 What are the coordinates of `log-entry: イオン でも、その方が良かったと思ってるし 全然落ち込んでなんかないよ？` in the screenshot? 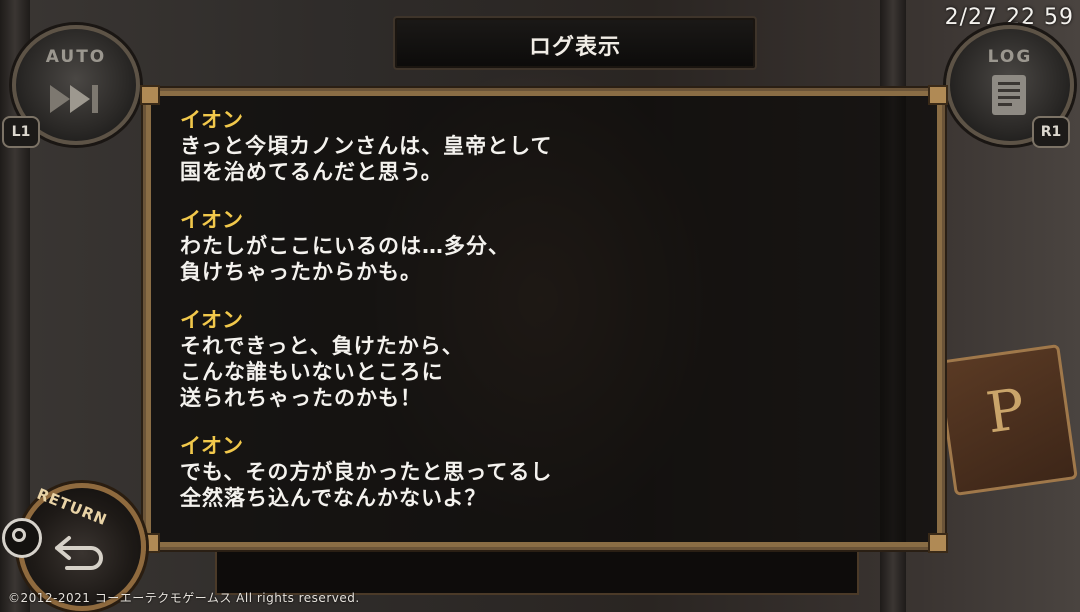 It's located at (366, 472).